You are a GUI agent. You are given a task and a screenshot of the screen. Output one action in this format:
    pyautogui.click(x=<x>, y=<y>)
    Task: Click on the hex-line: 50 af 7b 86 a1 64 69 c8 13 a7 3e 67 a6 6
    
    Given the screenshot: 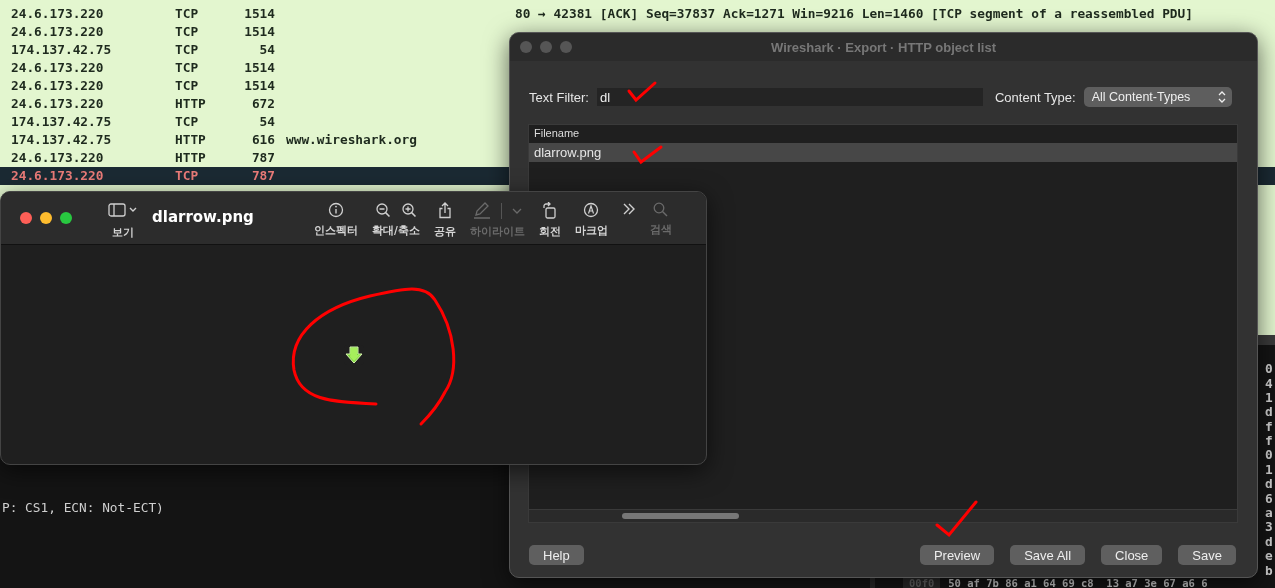 What is the action you would take?
    pyautogui.click(x=1078, y=583)
    